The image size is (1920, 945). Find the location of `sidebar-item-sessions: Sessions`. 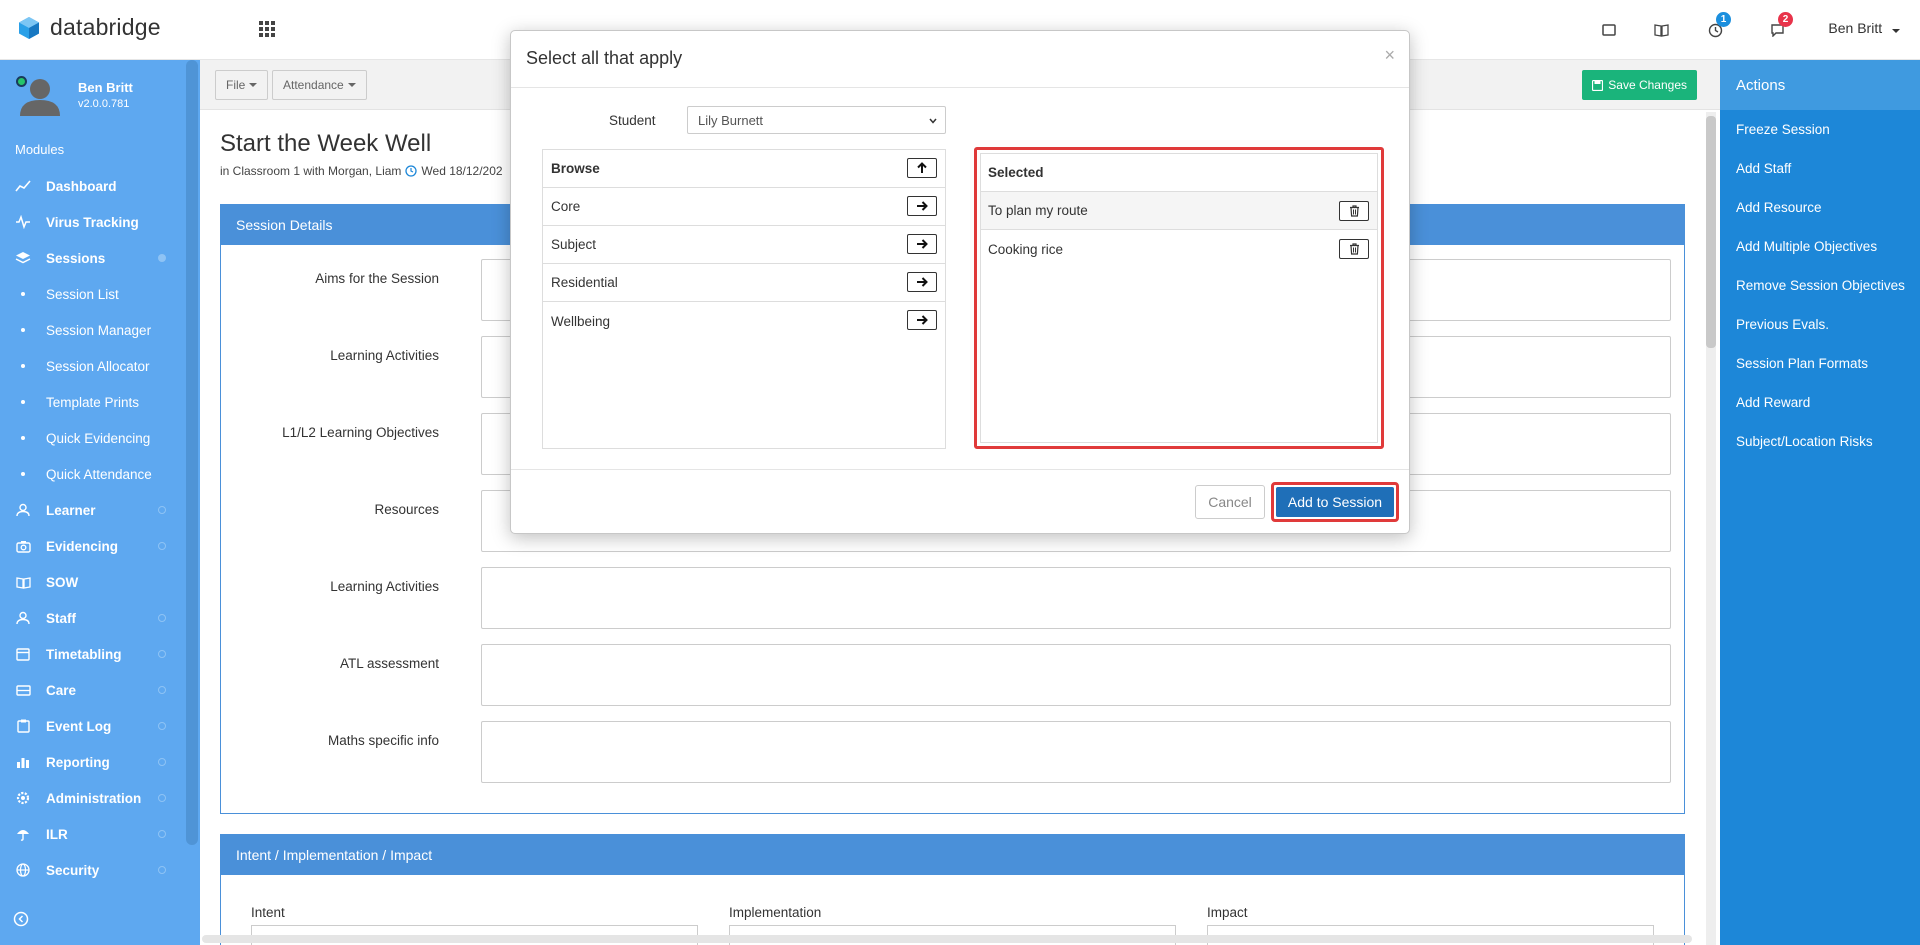

sidebar-item-sessions: Sessions is located at coordinates (93, 258).